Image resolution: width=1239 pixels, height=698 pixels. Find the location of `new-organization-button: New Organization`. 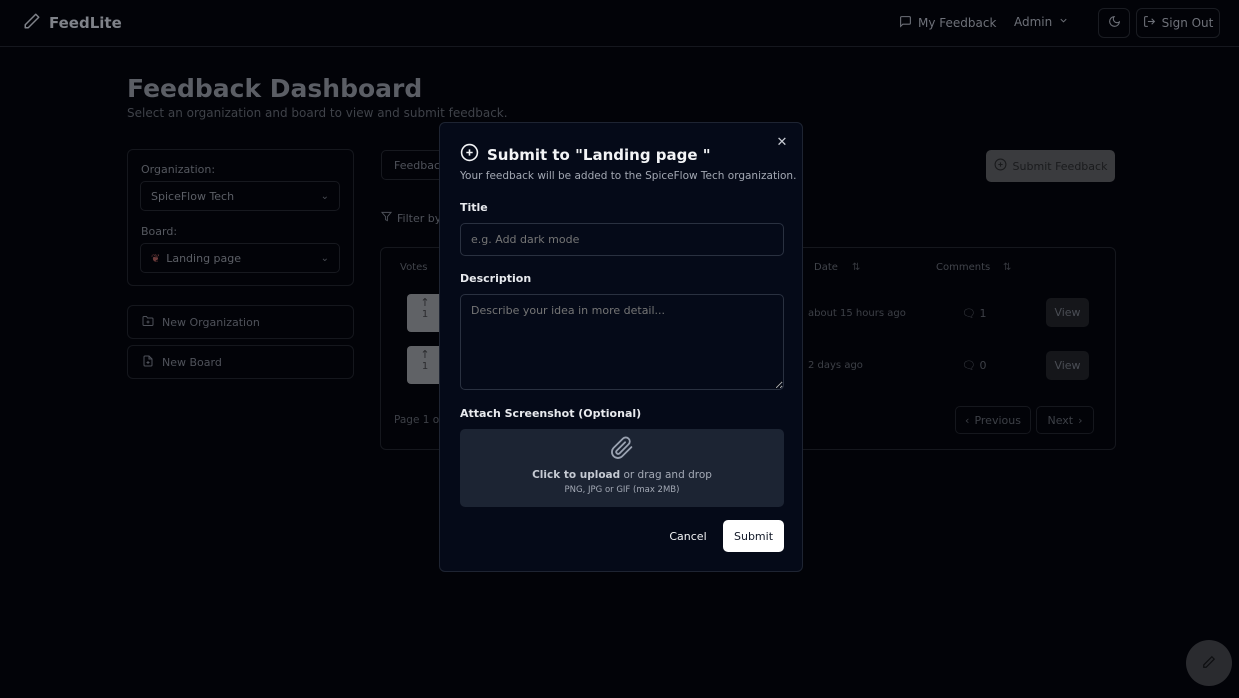

new-organization-button: New Organization is located at coordinates (240, 322).